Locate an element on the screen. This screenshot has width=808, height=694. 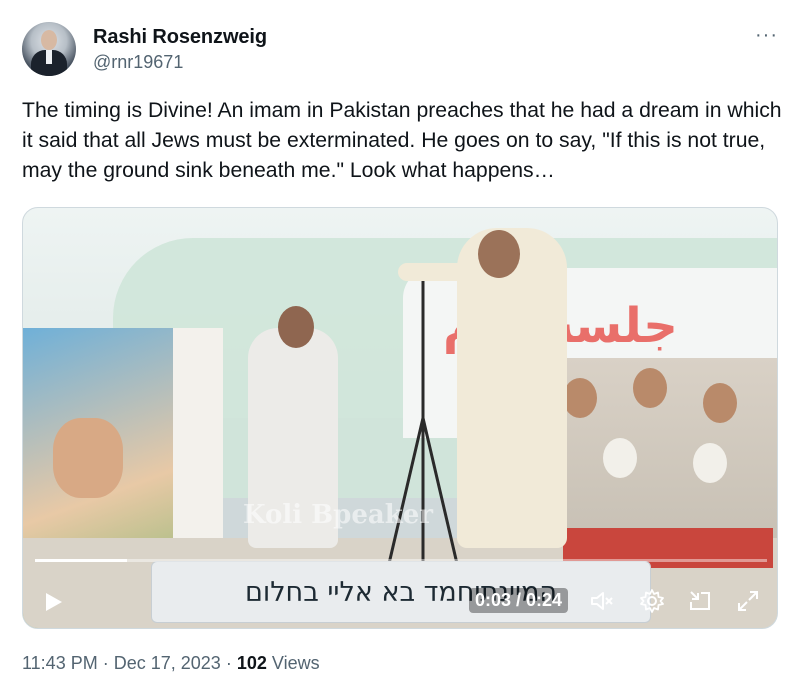
avatar-head is located at coordinates (49, 40).